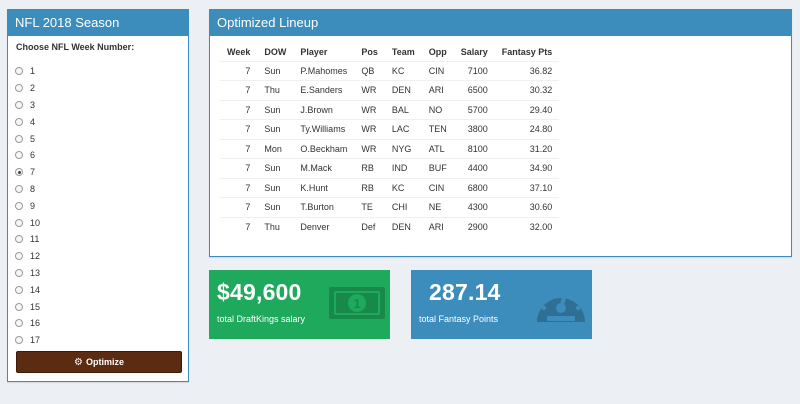 Image resolution: width=800 pixels, height=404 pixels. What do you see at coordinates (403, 70) in the screenshot?
I see `table-cell: KC` at bounding box center [403, 70].